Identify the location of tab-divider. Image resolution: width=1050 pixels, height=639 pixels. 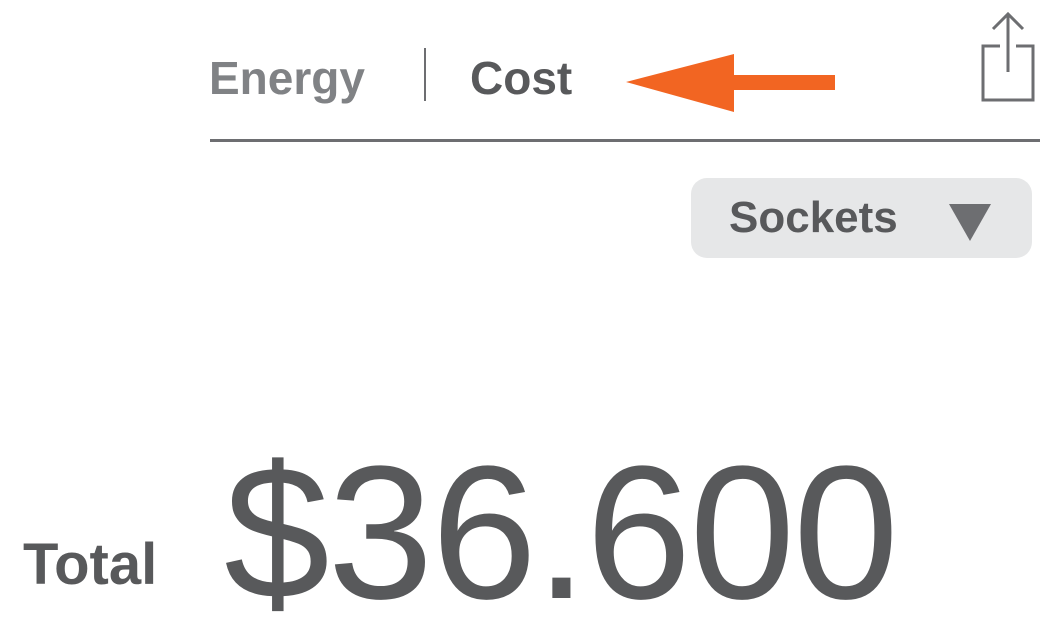
(425, 74).